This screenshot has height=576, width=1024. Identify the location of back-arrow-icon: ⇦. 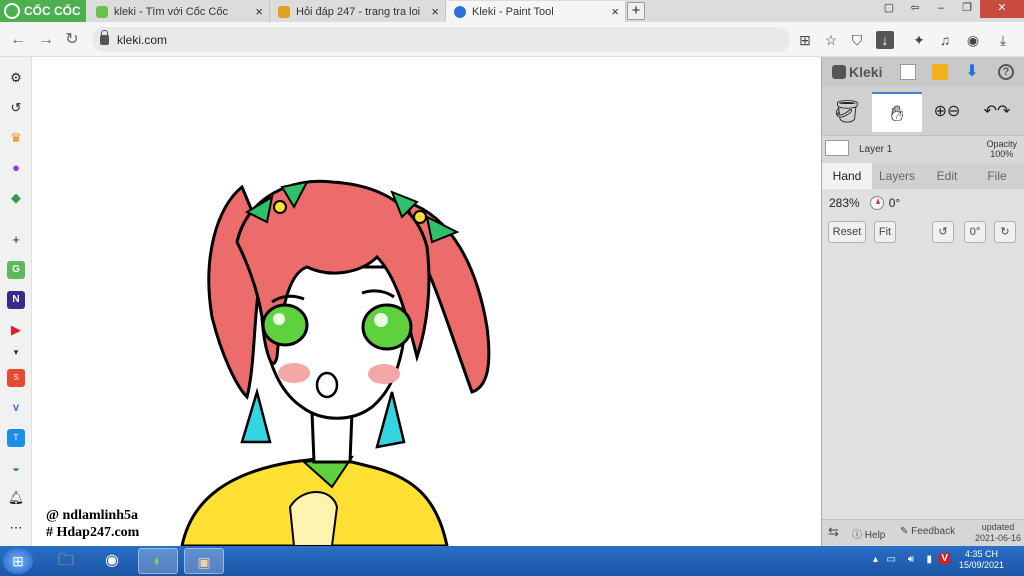
(915, 9).